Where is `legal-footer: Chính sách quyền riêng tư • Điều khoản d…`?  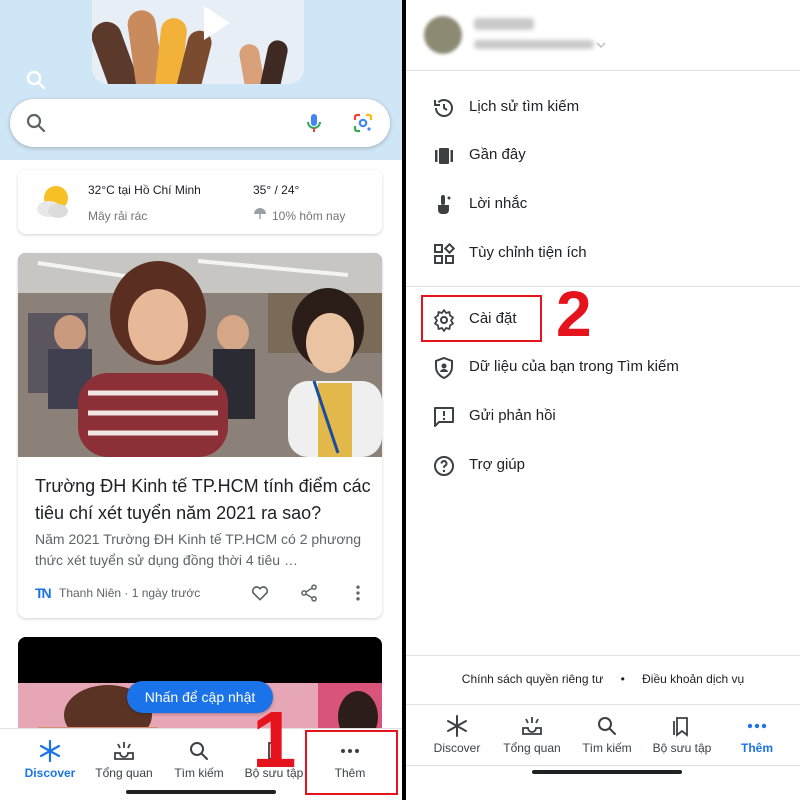
legal-footer: Chính sách quyền riêng tư • Điều khoản d… is located at coordinates (603, 679).